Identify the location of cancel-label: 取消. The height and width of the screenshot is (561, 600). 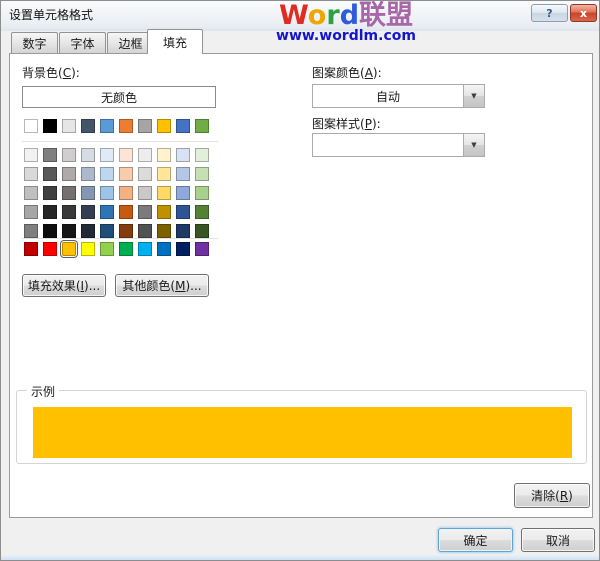
(557, 540).